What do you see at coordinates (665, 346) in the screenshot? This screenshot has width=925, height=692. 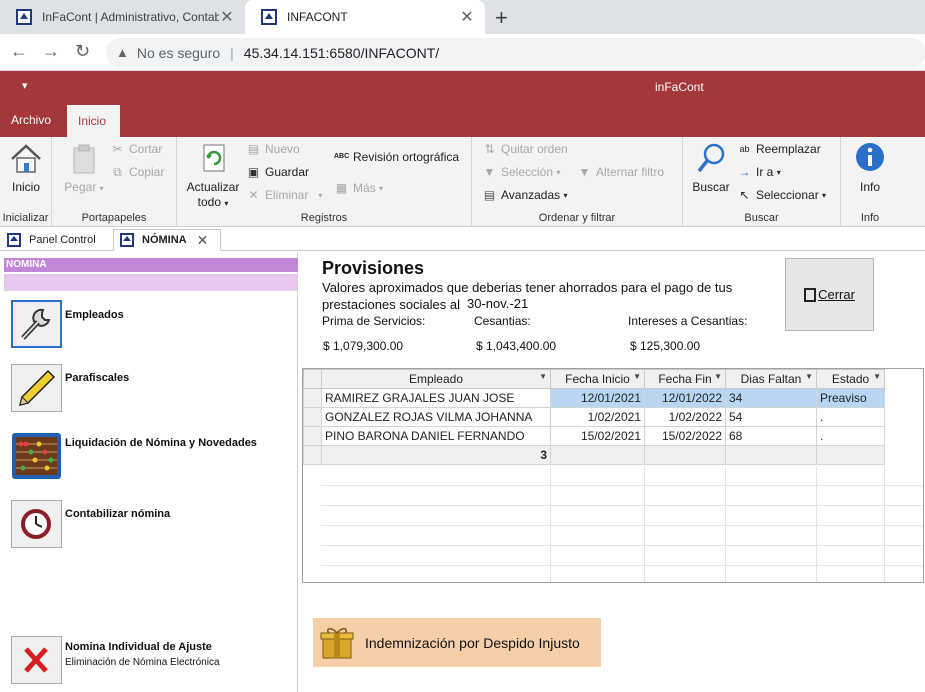 I see `intereses-value: $ 125,300.00` at bounding box center [665, 346].